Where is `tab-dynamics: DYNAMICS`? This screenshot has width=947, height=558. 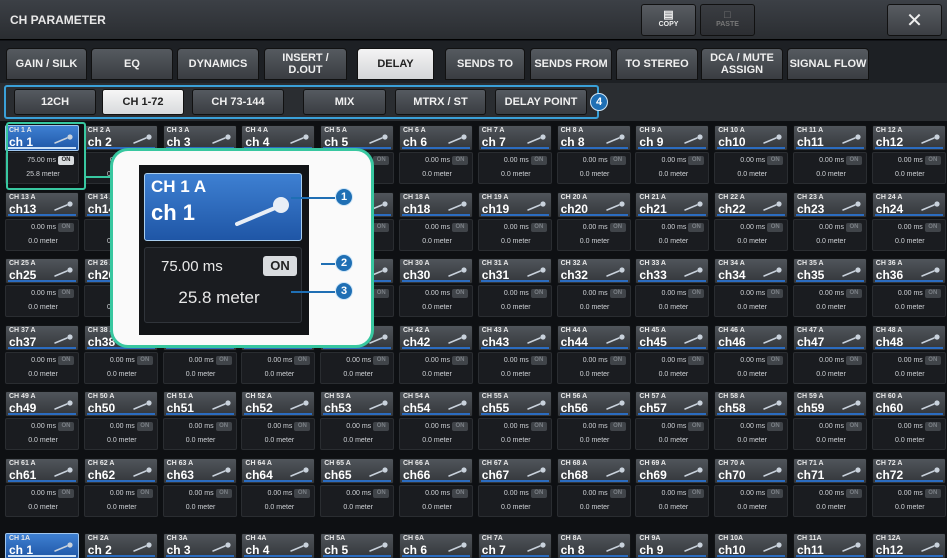 tab-dynamics: DYNAMICS is located at coordinates (218, 64).